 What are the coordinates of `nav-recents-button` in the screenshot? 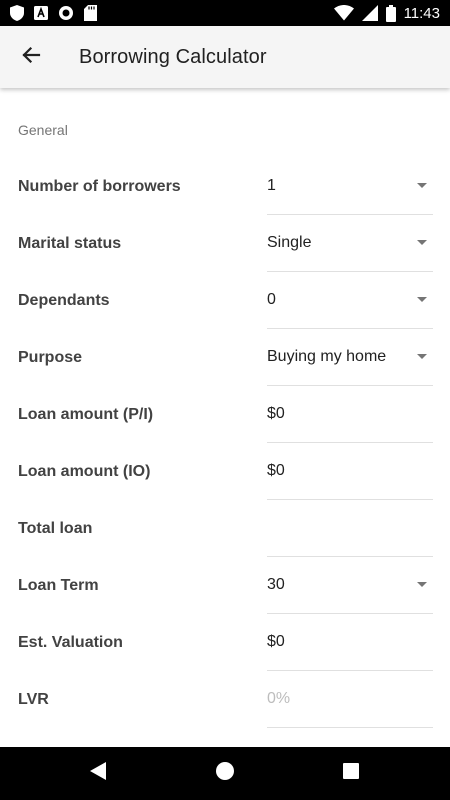 It's located at (351, 773).